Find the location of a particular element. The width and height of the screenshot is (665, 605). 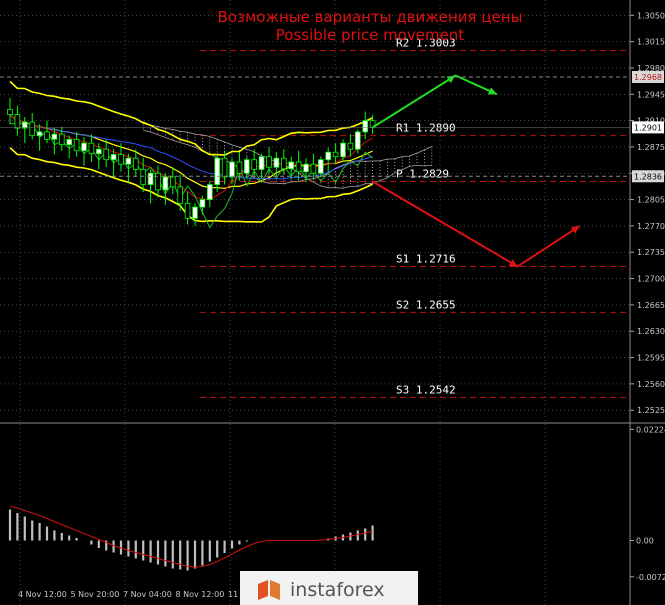

price-tick-label: 1.2735 is located at coordinates (651, 252).